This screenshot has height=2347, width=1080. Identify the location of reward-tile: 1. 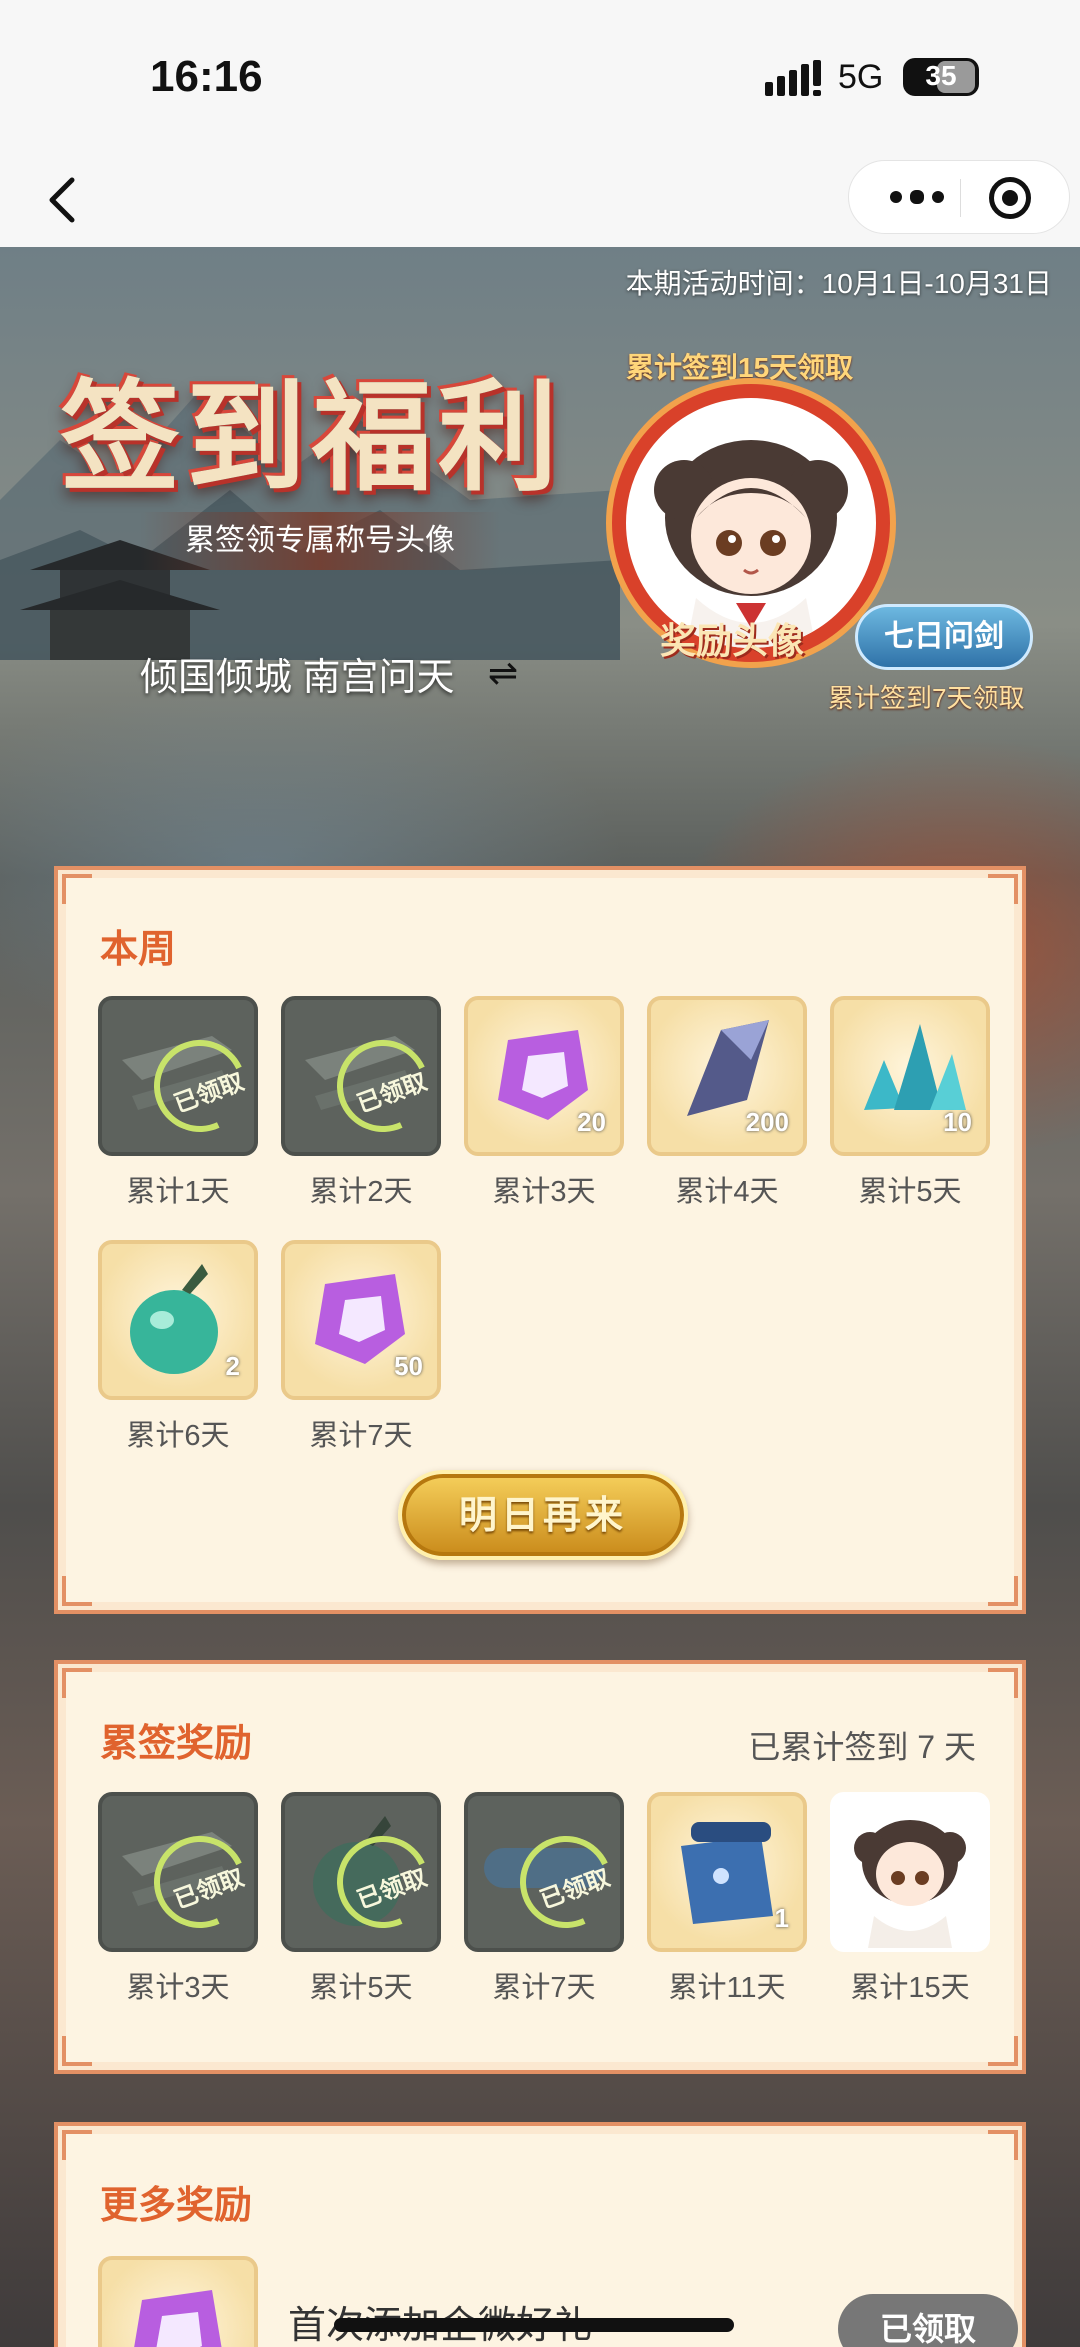
(727, 1872).